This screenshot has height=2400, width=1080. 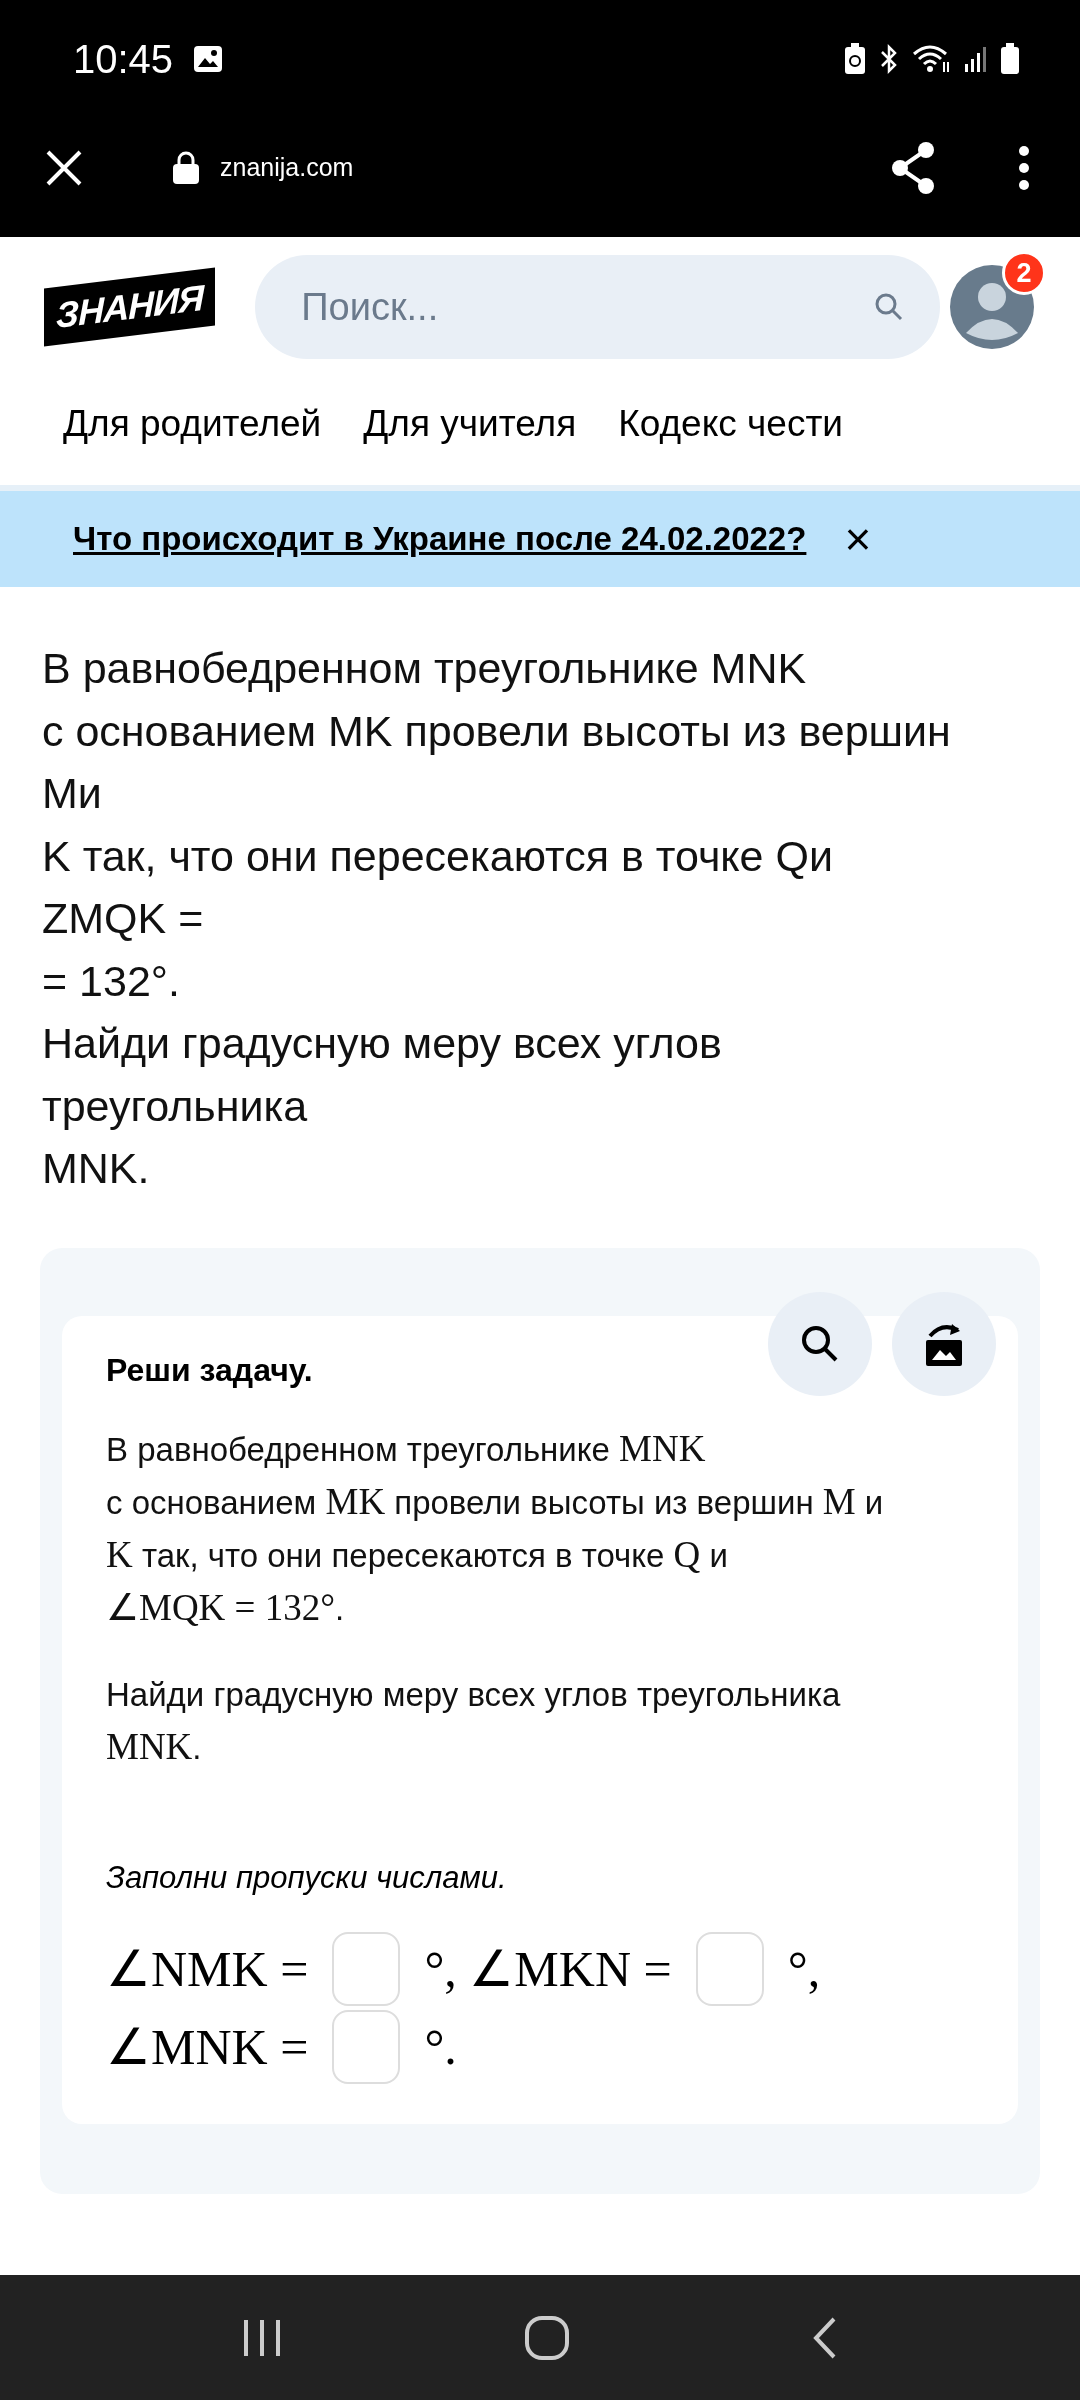 What do you see at coordinates (287, 167) in the screenshot?
I see `url-text: znanija.com` at bounding box center [287, 167].